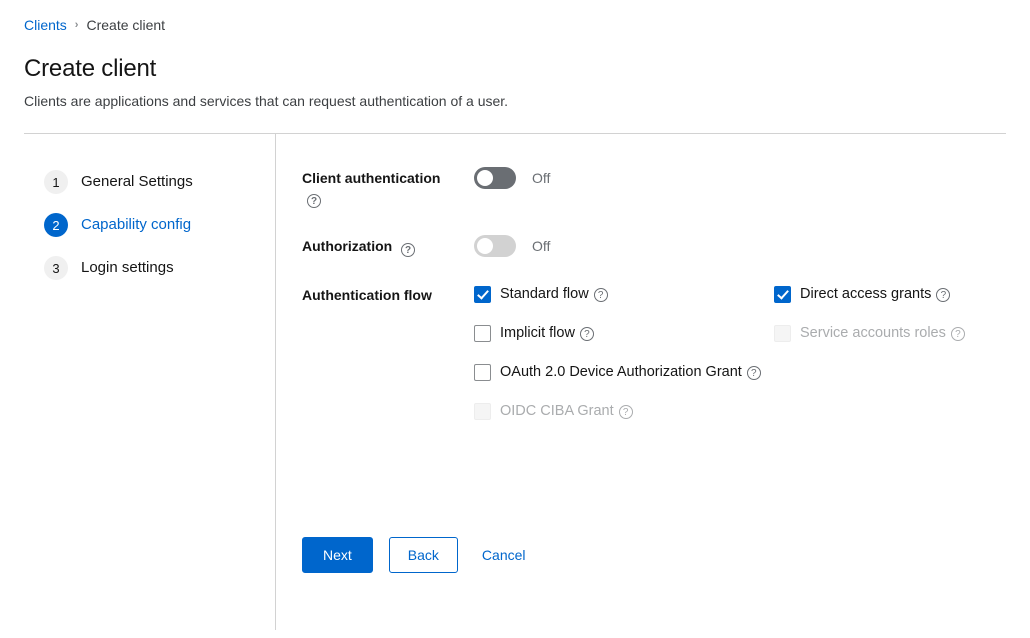 This screenshot has width=1030, height=638. I want to click on cancel-button: Cancel, so click(504, 555).